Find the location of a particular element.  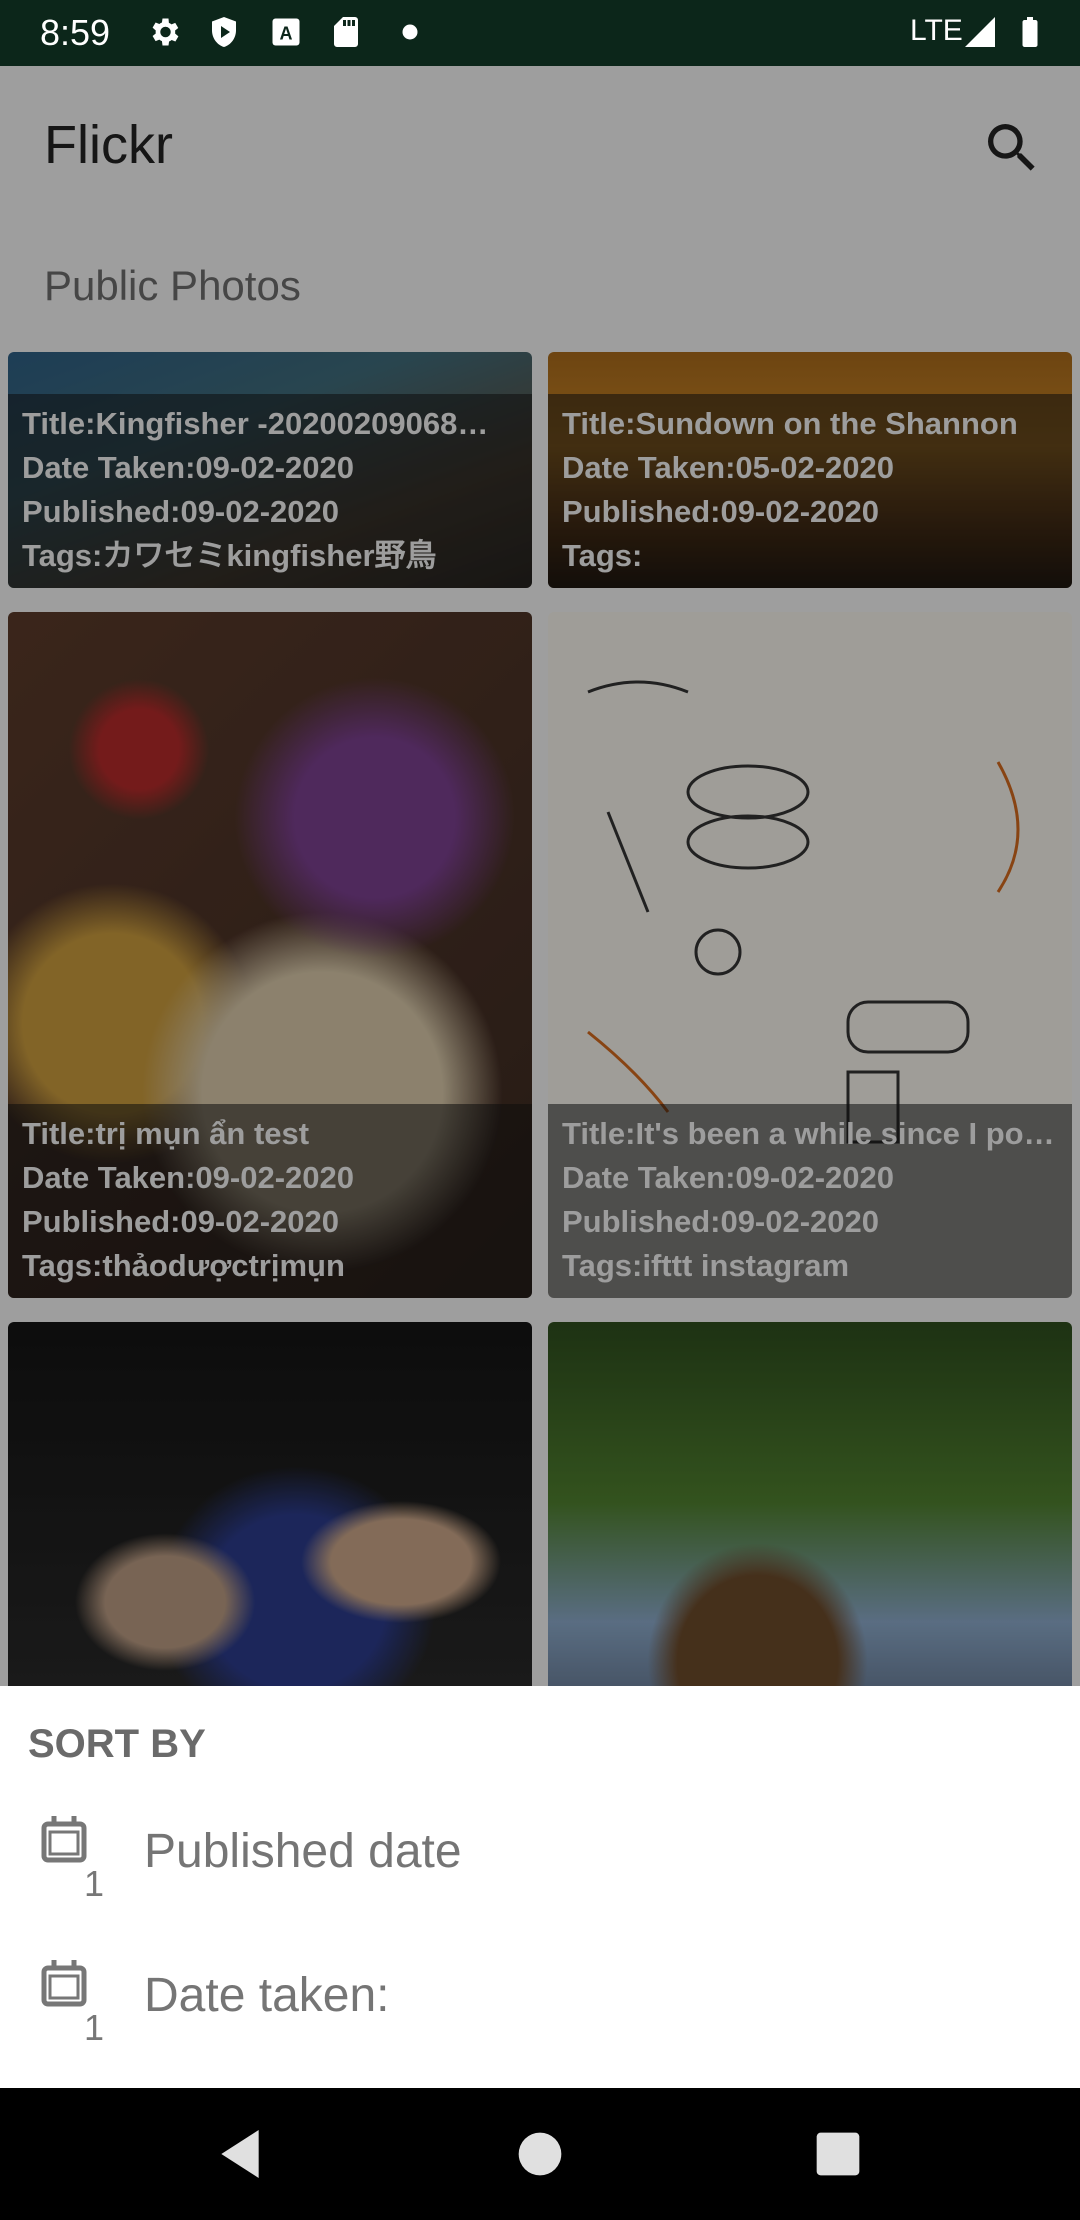

system-nav-bar is located at coordinates (540, 2154).